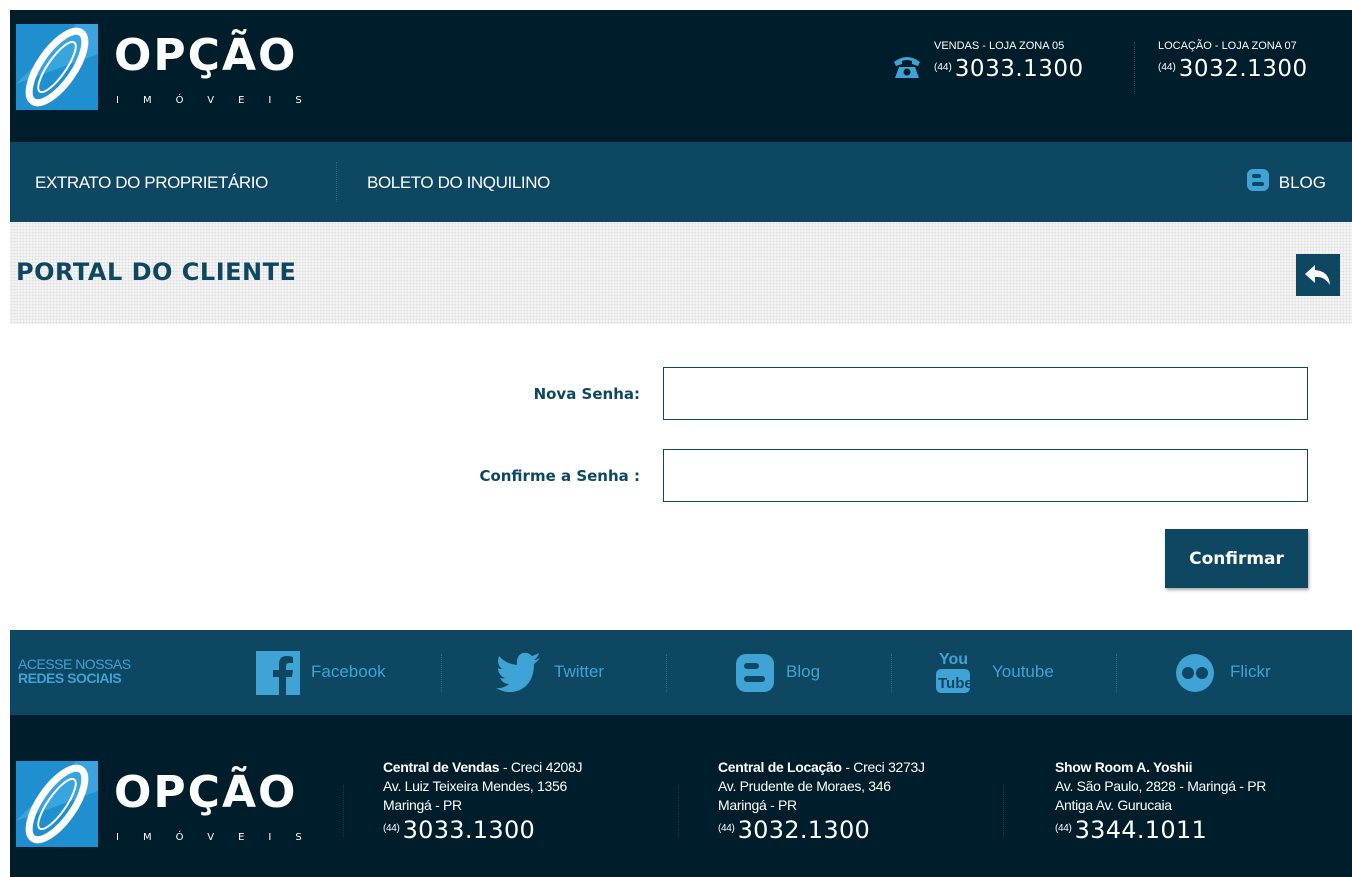 The width and height of the screenshot is (1352, 877). I want to click on office-phone: (44) 3033.1300, so click(482, 830).